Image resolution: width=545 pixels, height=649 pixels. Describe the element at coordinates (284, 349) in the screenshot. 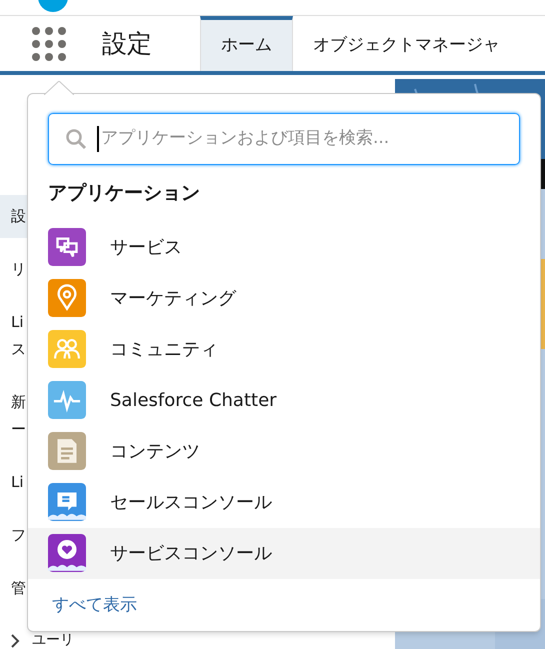

I see `app-item: コミュニティ` at that location.